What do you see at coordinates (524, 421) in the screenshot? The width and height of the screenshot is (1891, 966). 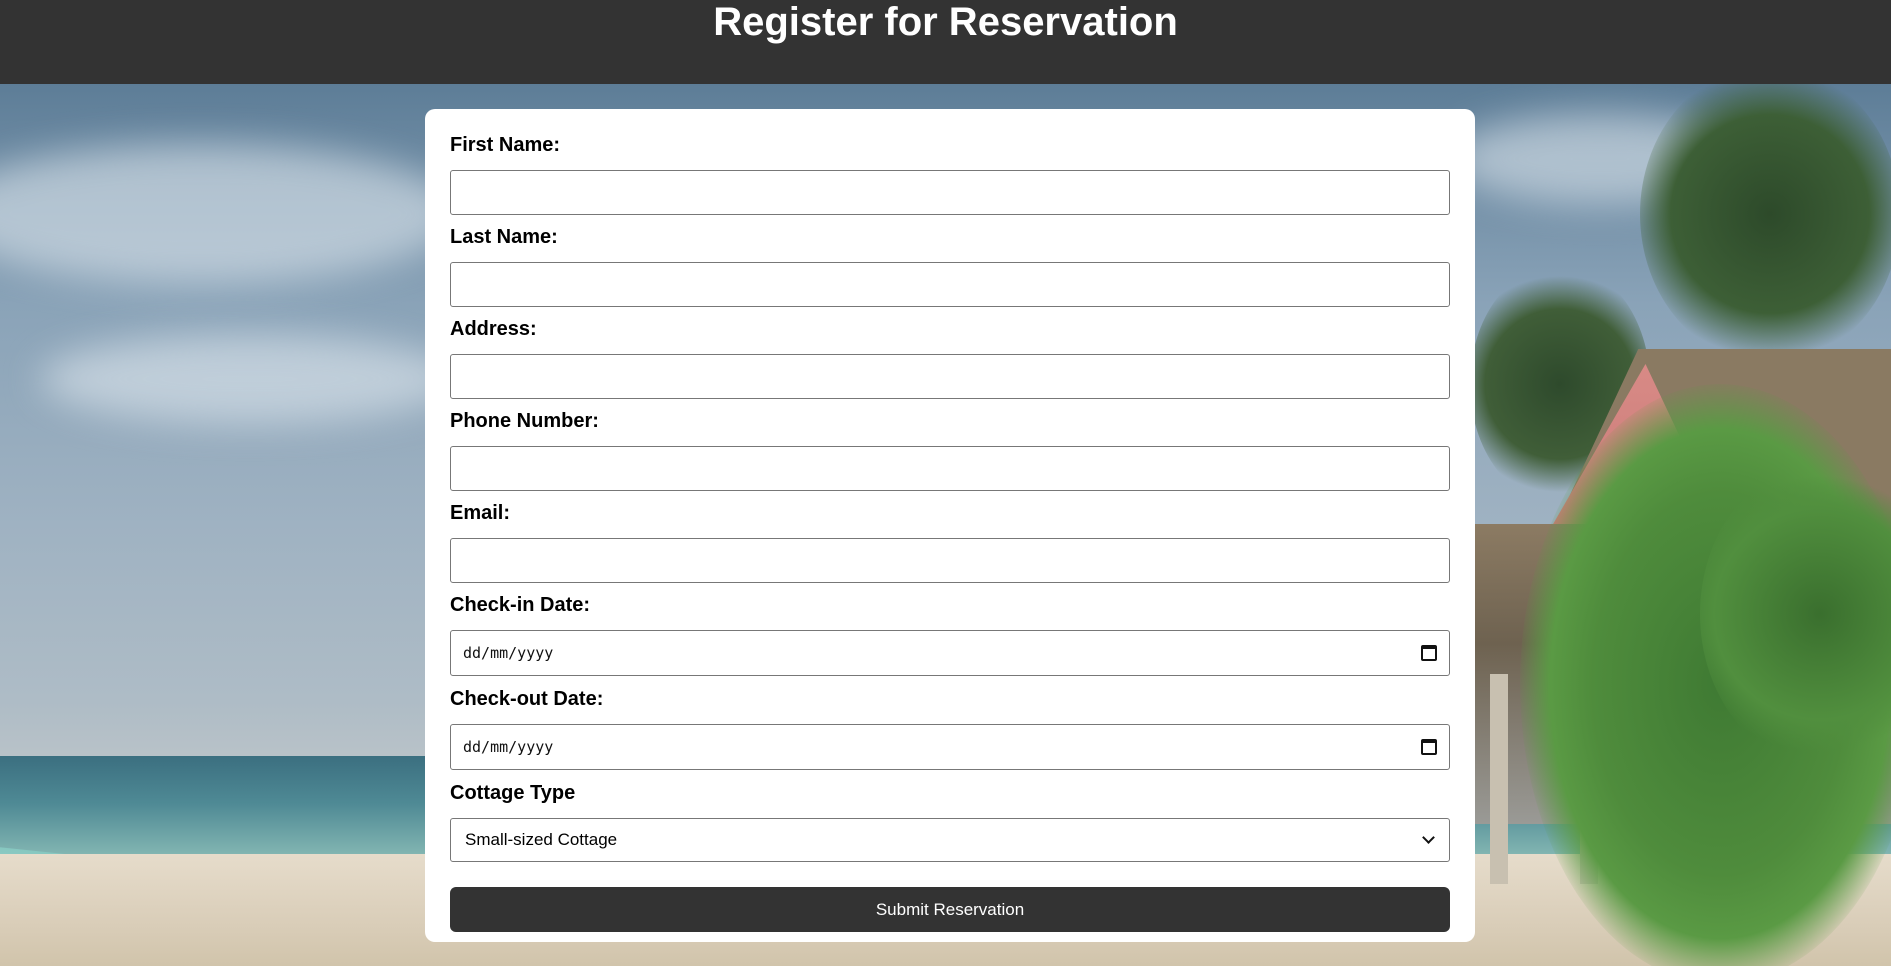 I see `phone-label: Phone Number:` at bounding box center [524, 421].